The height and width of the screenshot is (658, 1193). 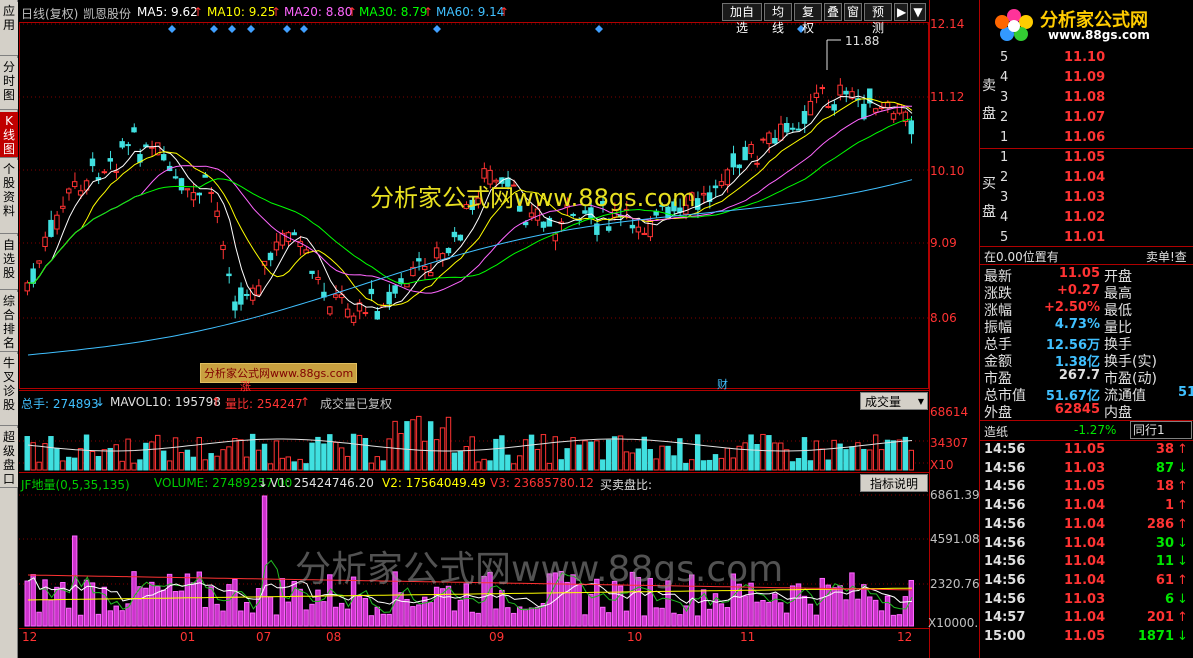 What do you see at coordinates (1085, 599) in the screenshot?
I see `tick-price: 11.03` at bounding box center [1085, 599].